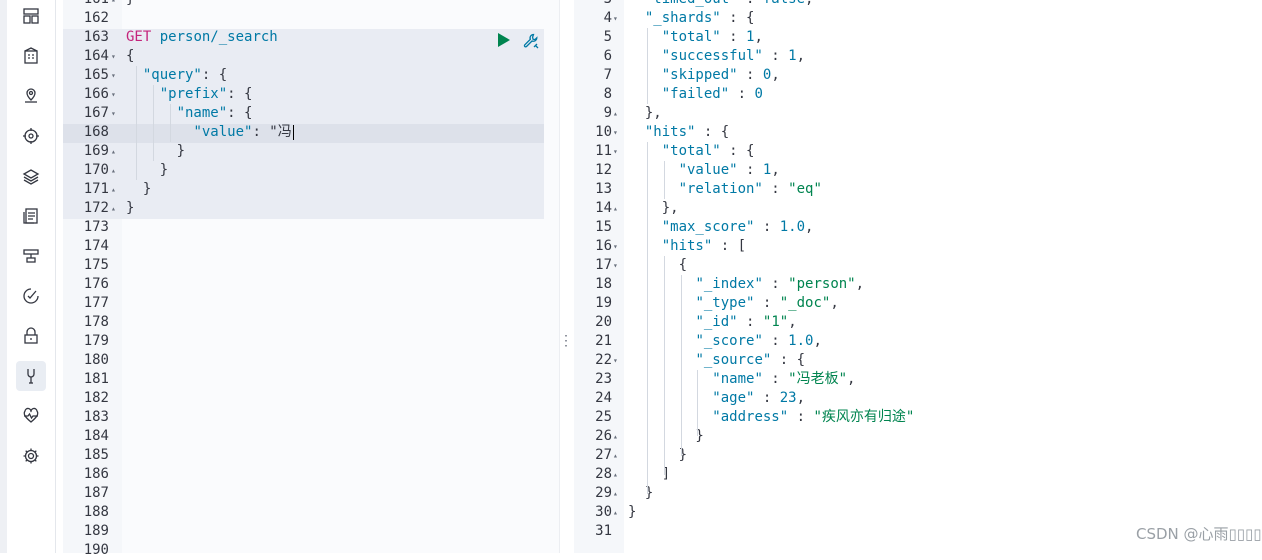 Image resolution: width=1262 pixels, height=560 pixels. Describe the element at coordinates (658, 455) in the screenshot. I see `response-code-line: }` at that location.